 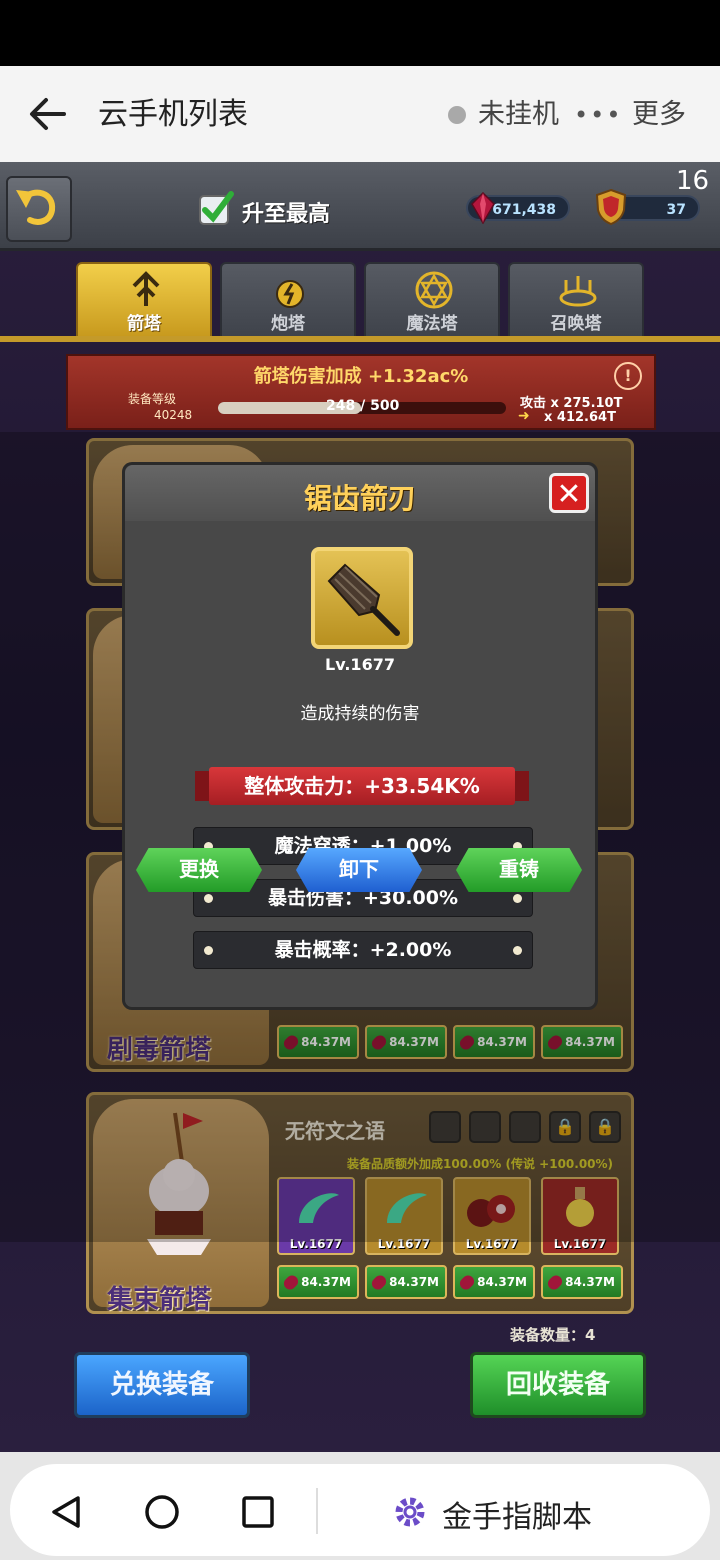 What do you see at coordinates (288, 324) in the screenshot?
I see `tab-label: 炮塔` at bounding box center [288, 324].